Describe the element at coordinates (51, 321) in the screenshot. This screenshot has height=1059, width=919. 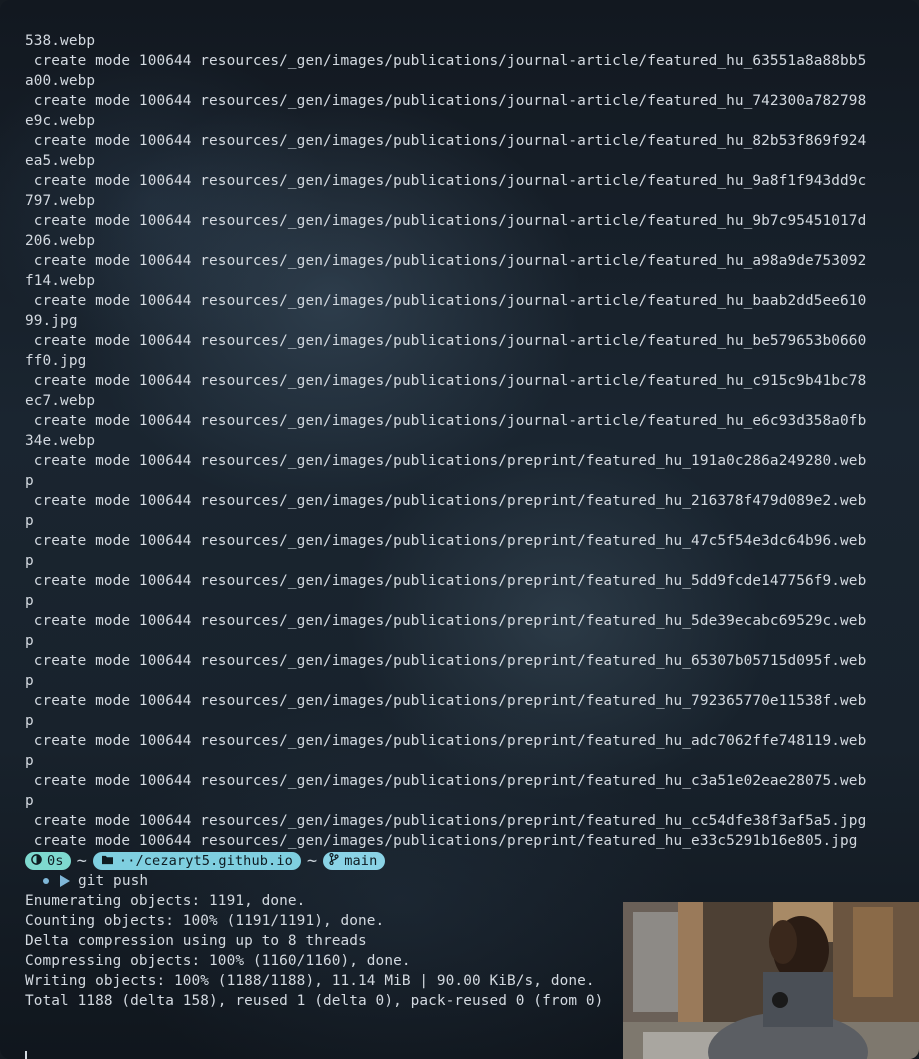
I see `output-line: 99.jpg` at that location.